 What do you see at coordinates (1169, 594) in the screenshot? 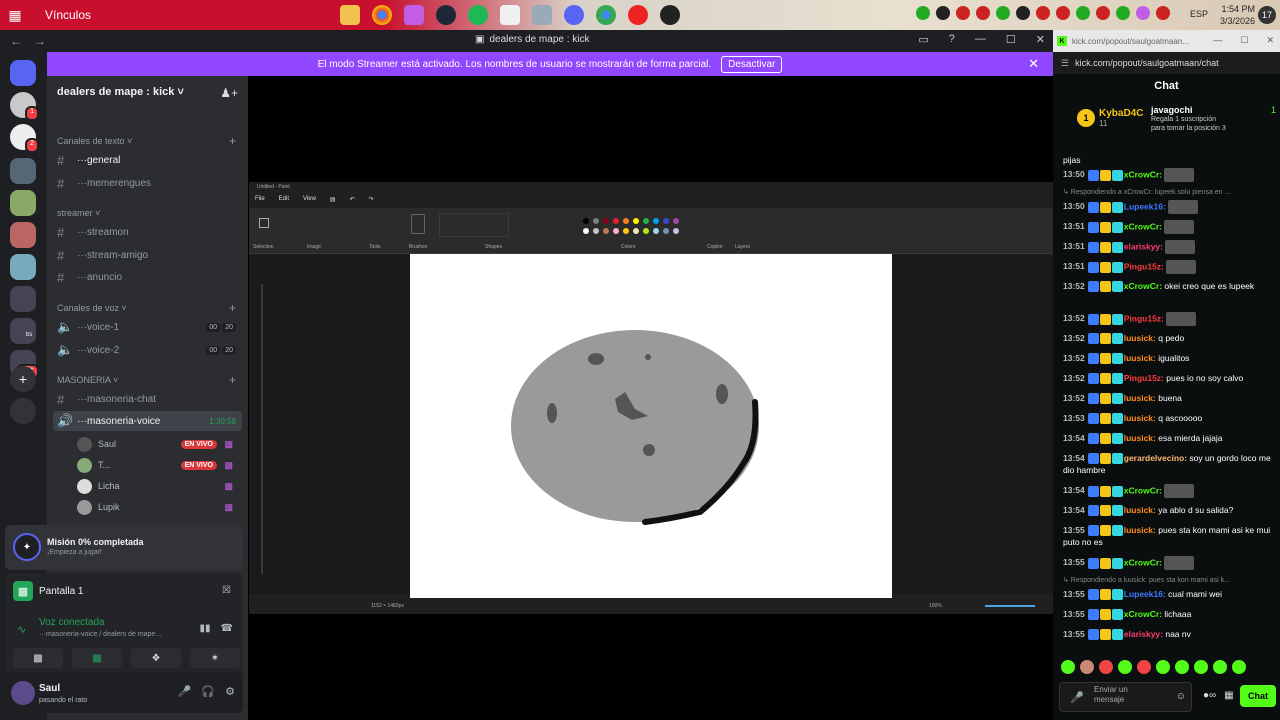
I see `chat-message: 13:55 Lupeek16: cual mami wei` at bounding box center [1169, 594].